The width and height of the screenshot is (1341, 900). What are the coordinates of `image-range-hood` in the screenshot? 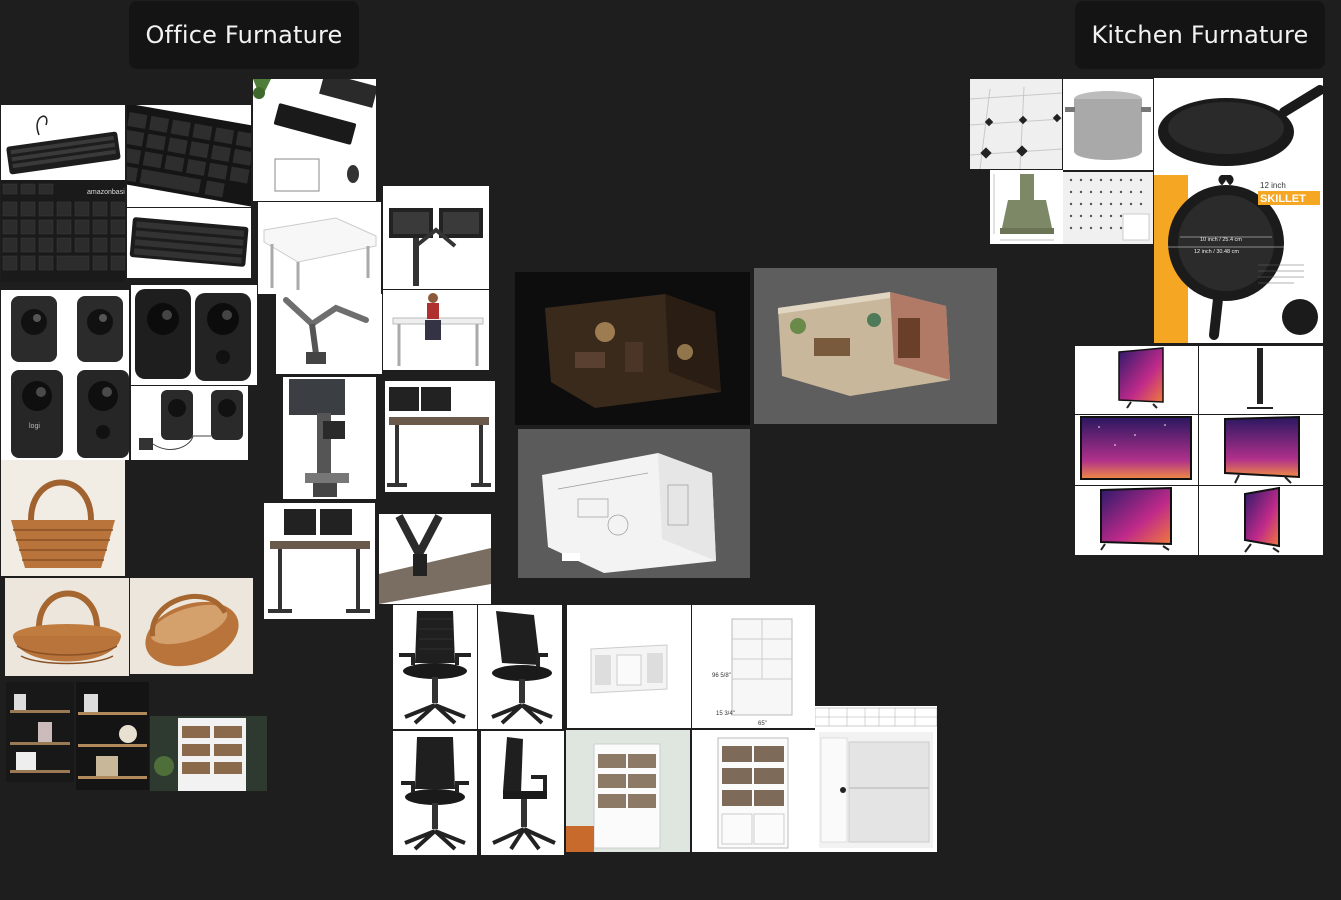 It's located at (1026, 207).